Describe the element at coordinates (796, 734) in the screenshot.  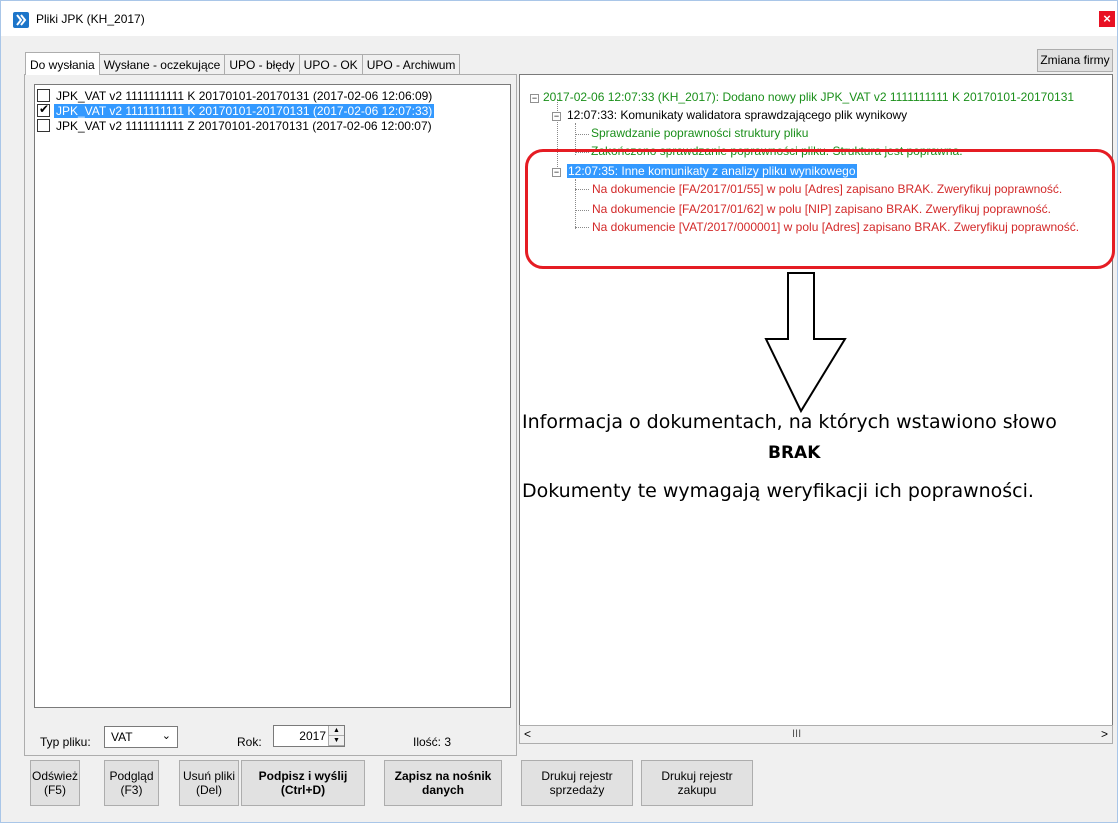
I see `scroll-thumb: III` at that location.